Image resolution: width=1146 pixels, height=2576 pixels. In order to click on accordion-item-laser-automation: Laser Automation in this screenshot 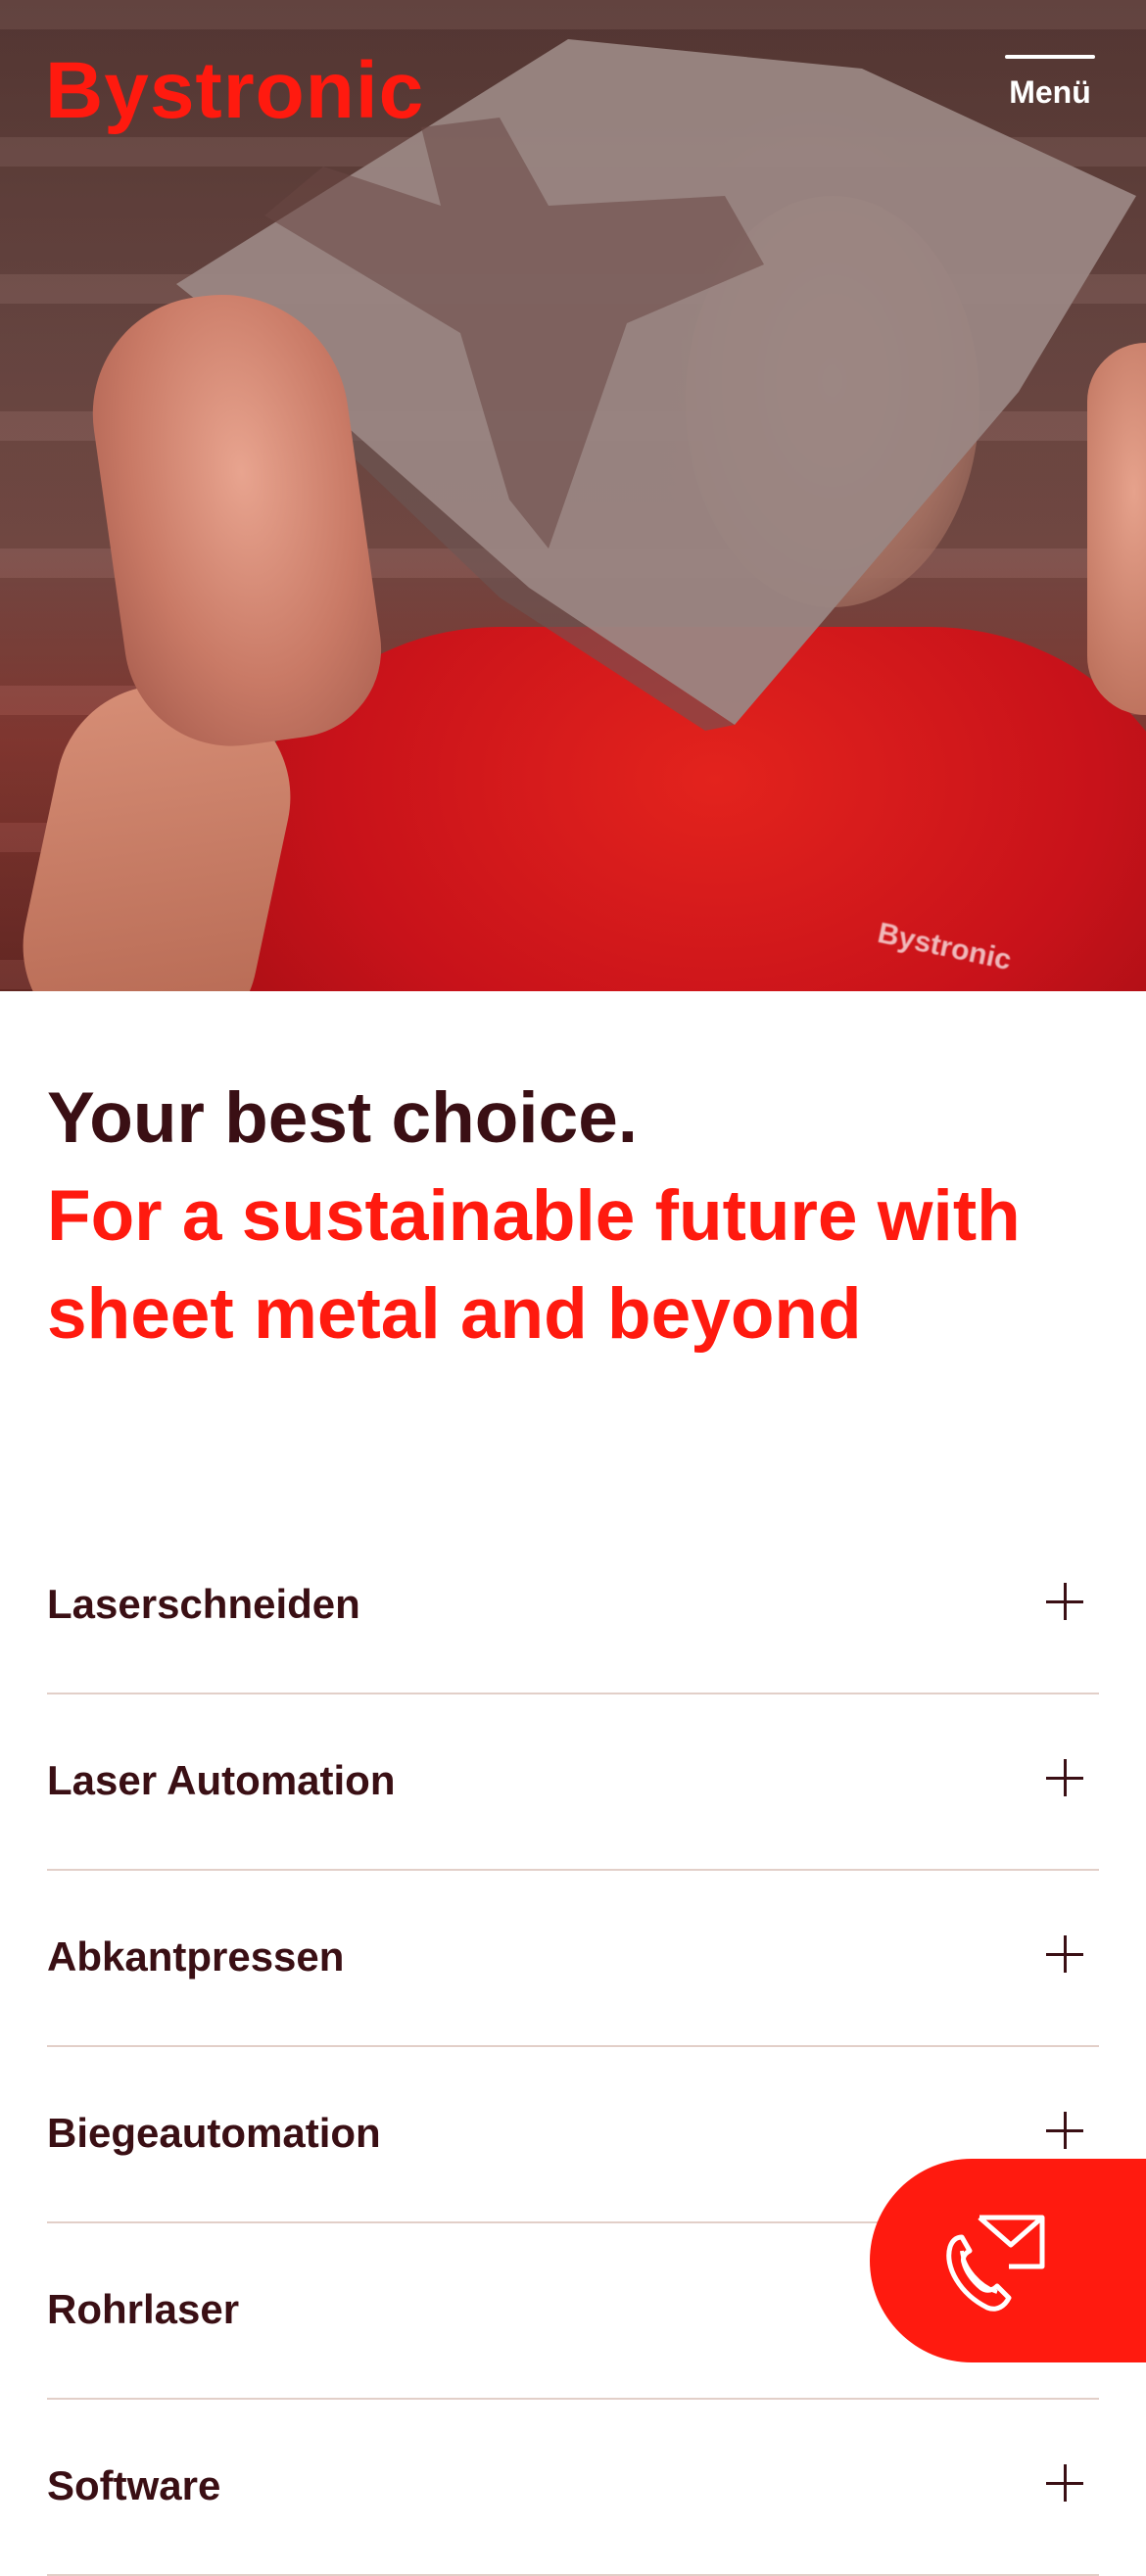, I will do `click(573, 1782)`.